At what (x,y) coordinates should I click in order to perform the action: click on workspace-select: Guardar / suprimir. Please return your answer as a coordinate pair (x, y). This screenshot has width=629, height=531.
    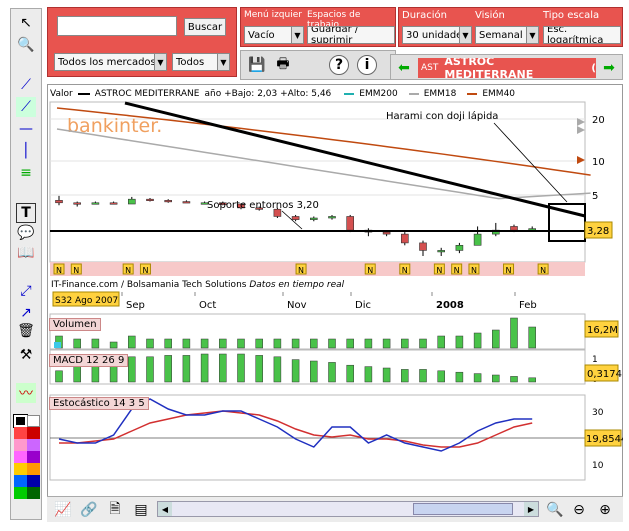
    Looking at the image, I should click on (351, 35).